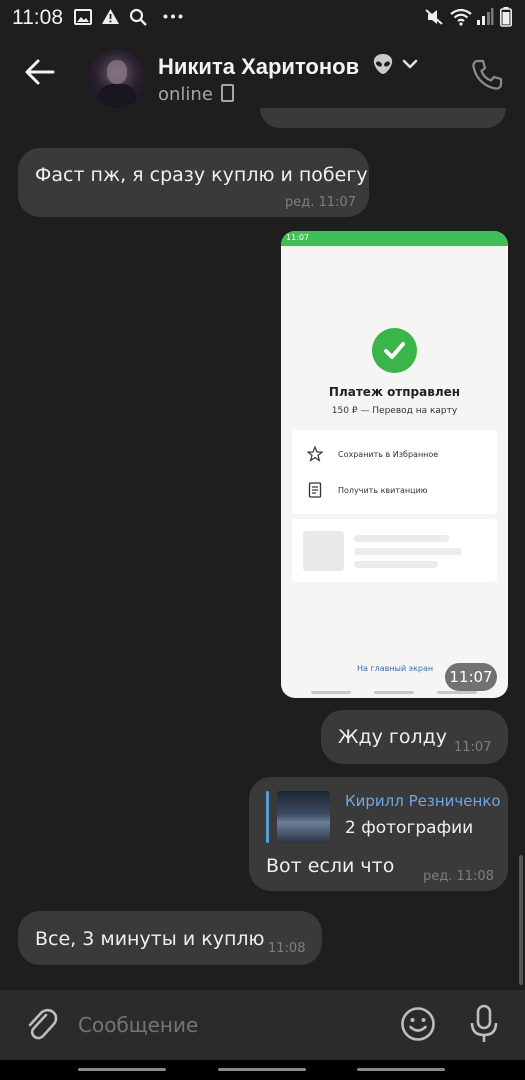  I want to click on wifi-icon, so click(461, 17).